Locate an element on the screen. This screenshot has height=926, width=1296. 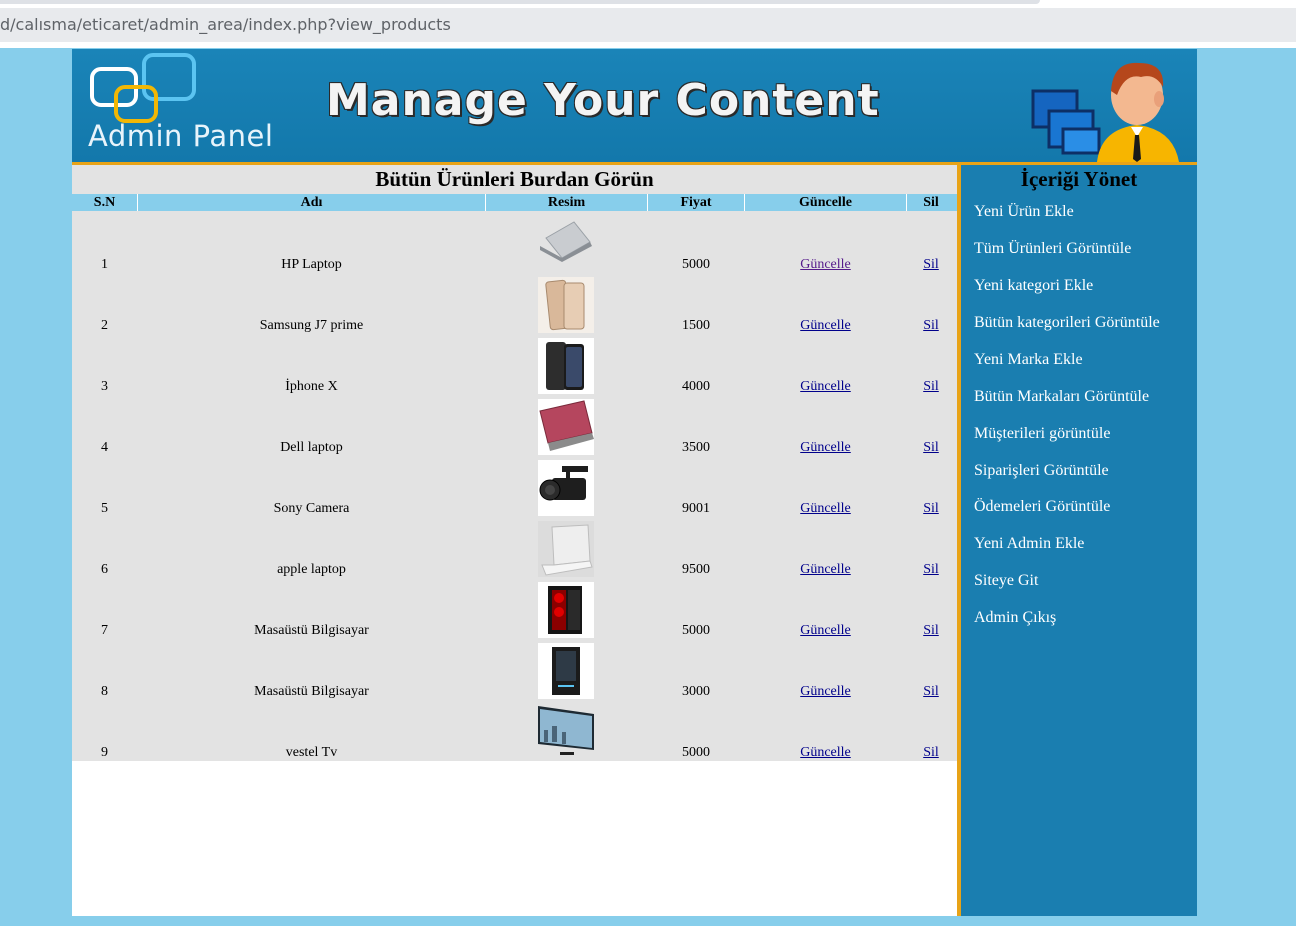
table-row: 3 İphone X 4000 Güncelle Sil is located at coordinates (514, 368).